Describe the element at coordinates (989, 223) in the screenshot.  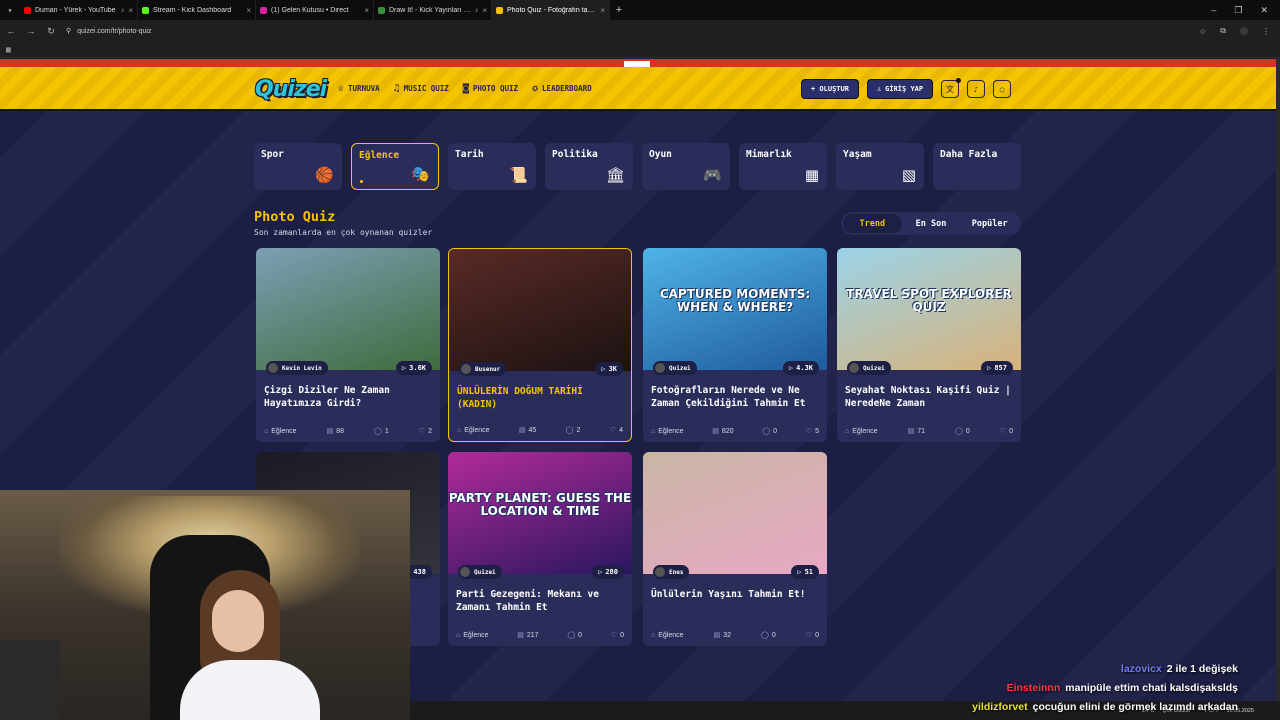
I see `sort-popüler-button: Popüler` at that location.